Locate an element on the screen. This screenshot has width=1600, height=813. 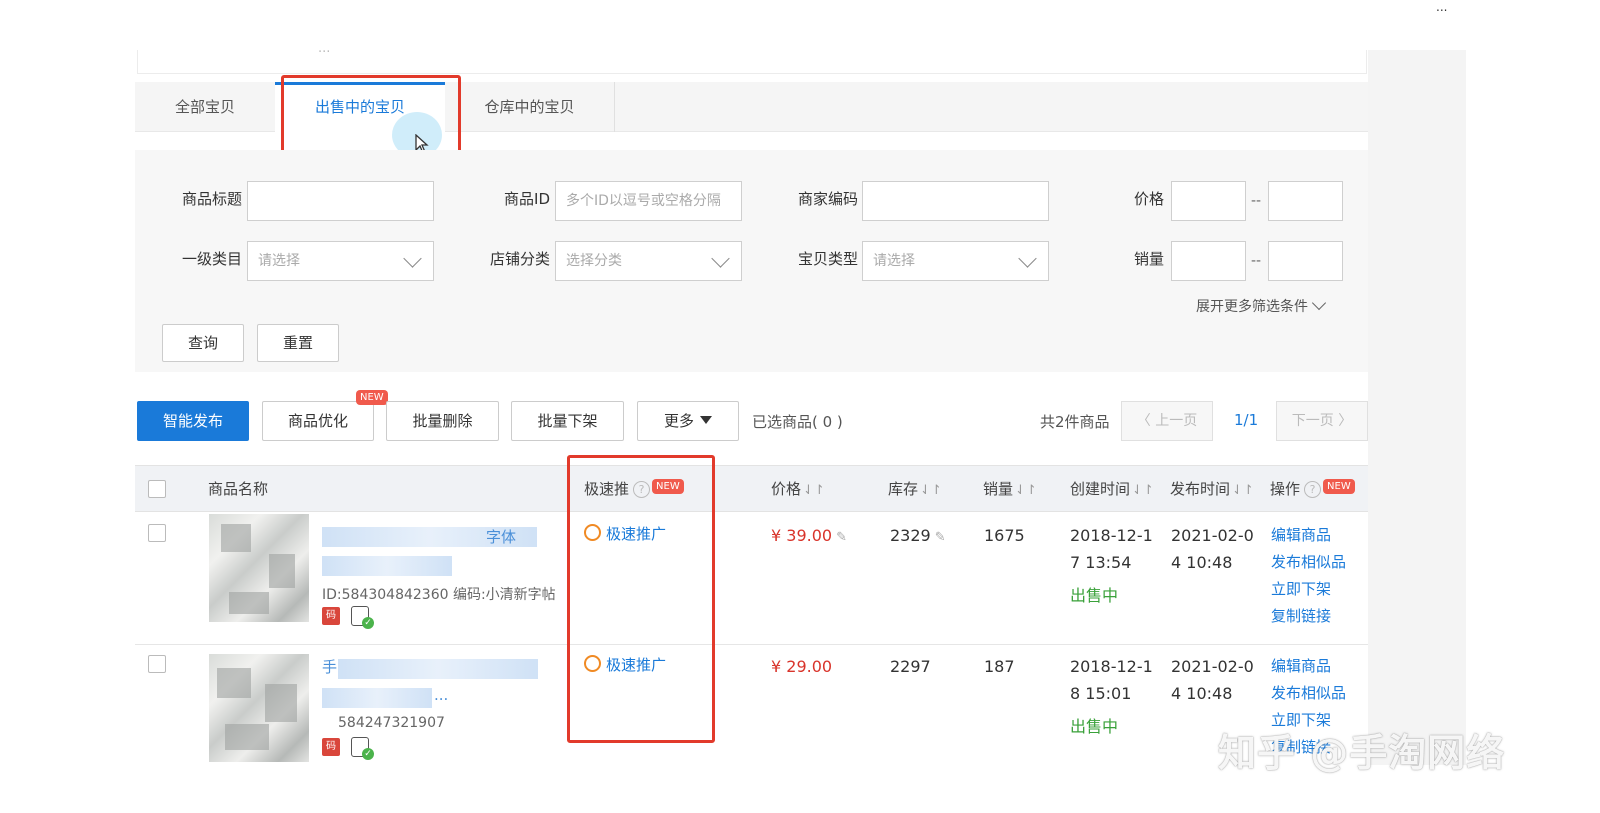
header-created-label: 创建时间 is located at coordinates (1100, 489).